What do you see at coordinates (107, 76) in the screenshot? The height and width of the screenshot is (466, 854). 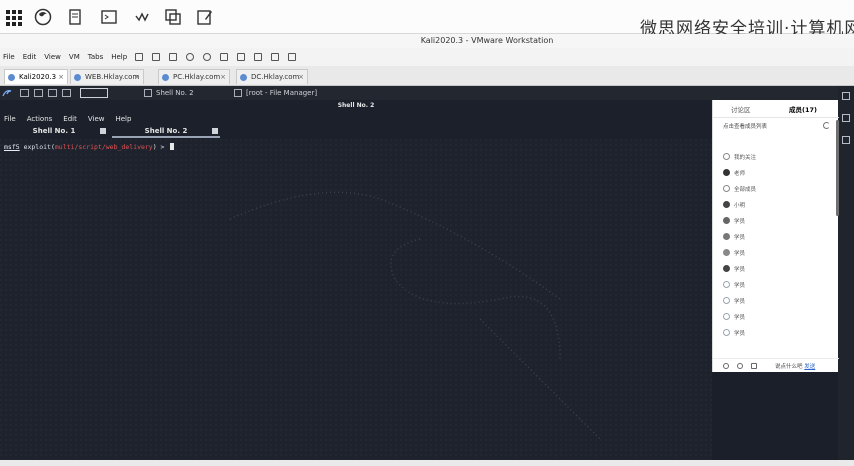 I see `tab-web: WEB.Hklay.com ×` at bounding box center [107, 76].